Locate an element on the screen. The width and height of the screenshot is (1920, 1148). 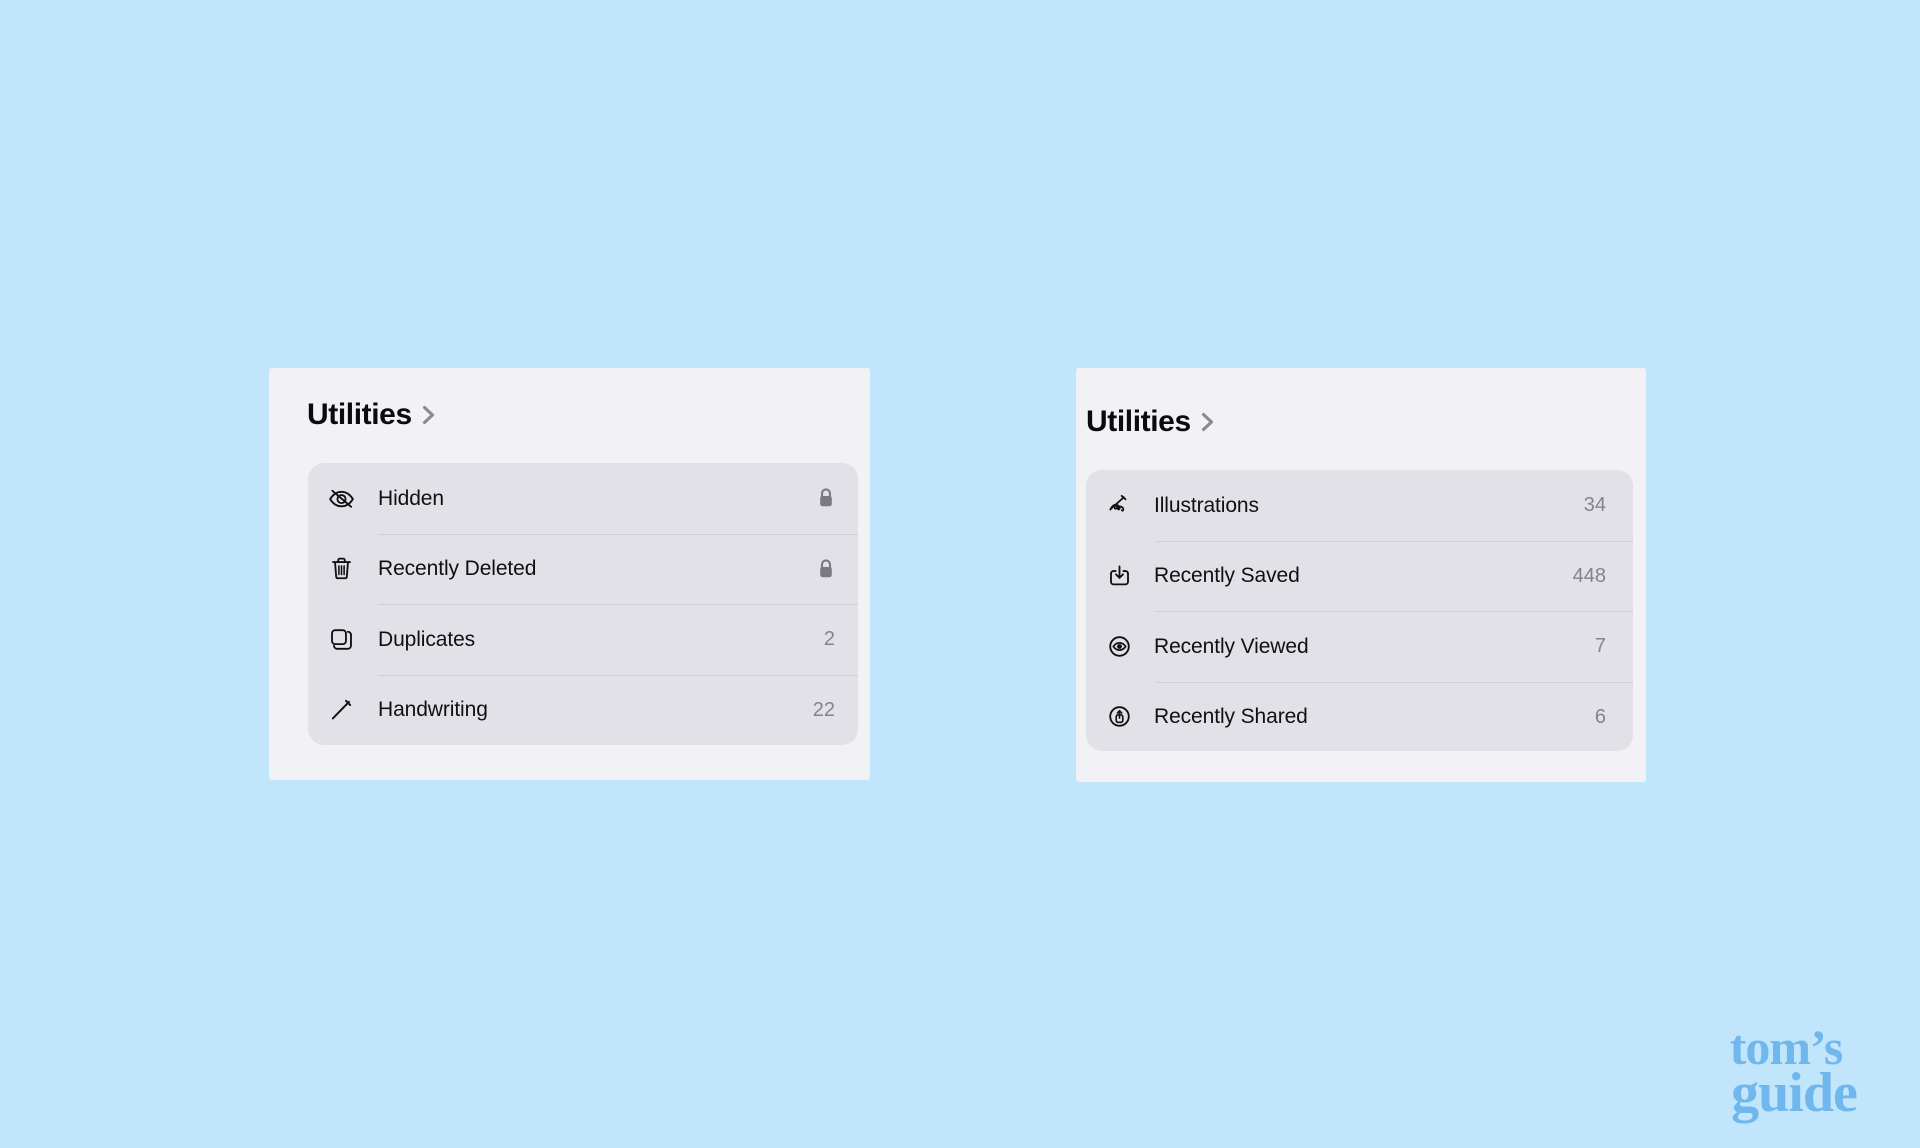
list-item-count: 22 is located at coordinates (823, 709).